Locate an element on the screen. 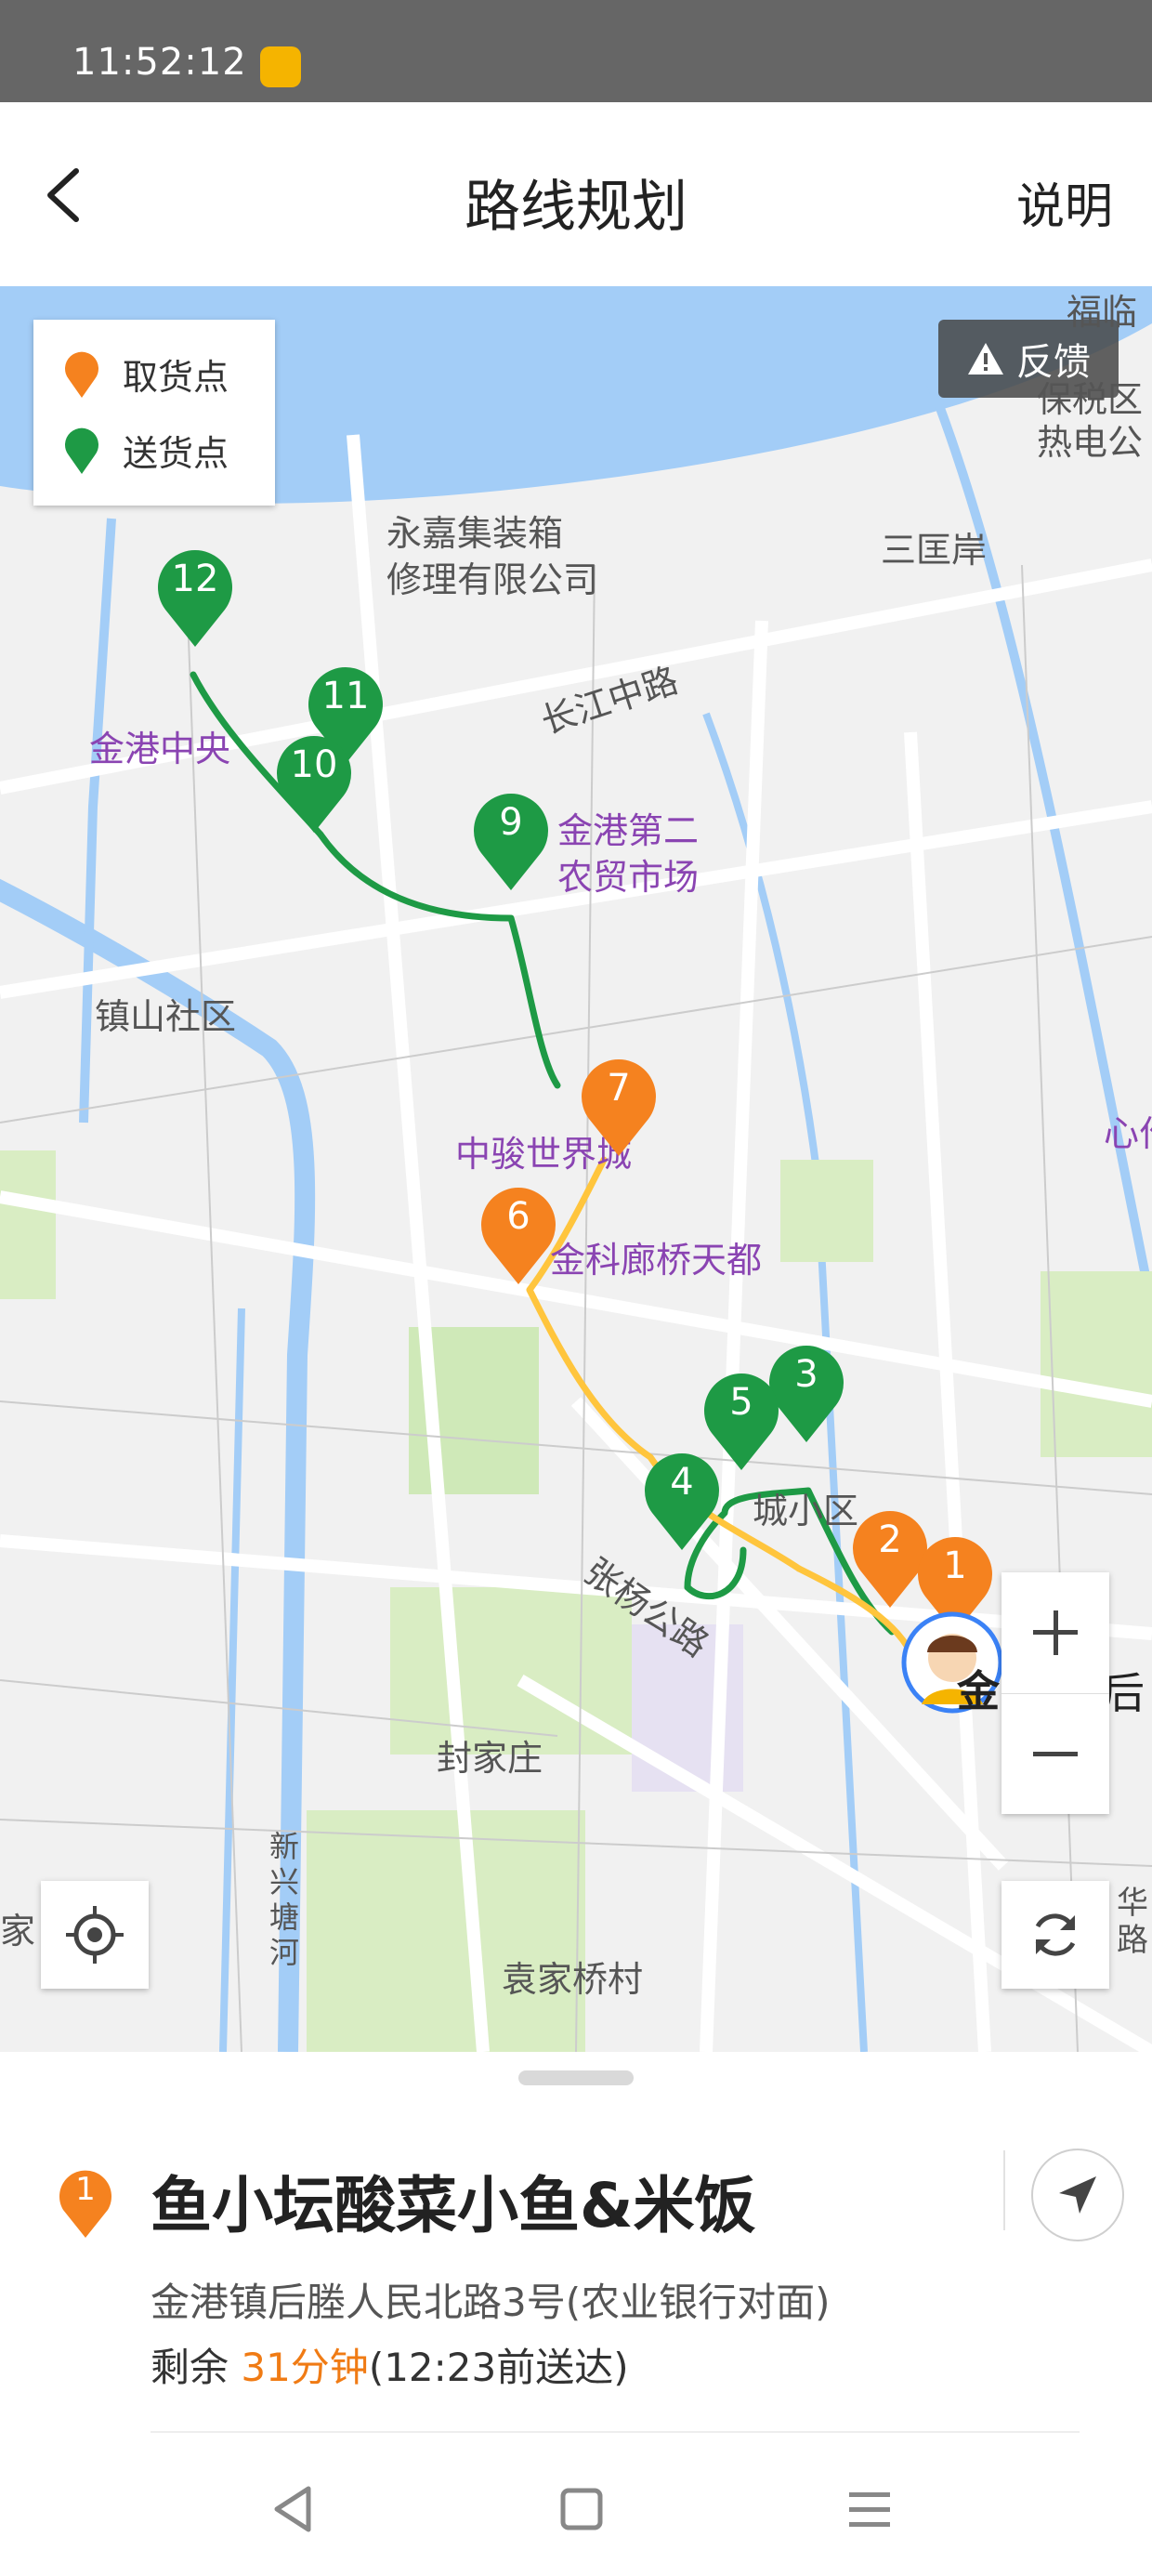  zoom-in-button is located at coordinates (1055, 1632).